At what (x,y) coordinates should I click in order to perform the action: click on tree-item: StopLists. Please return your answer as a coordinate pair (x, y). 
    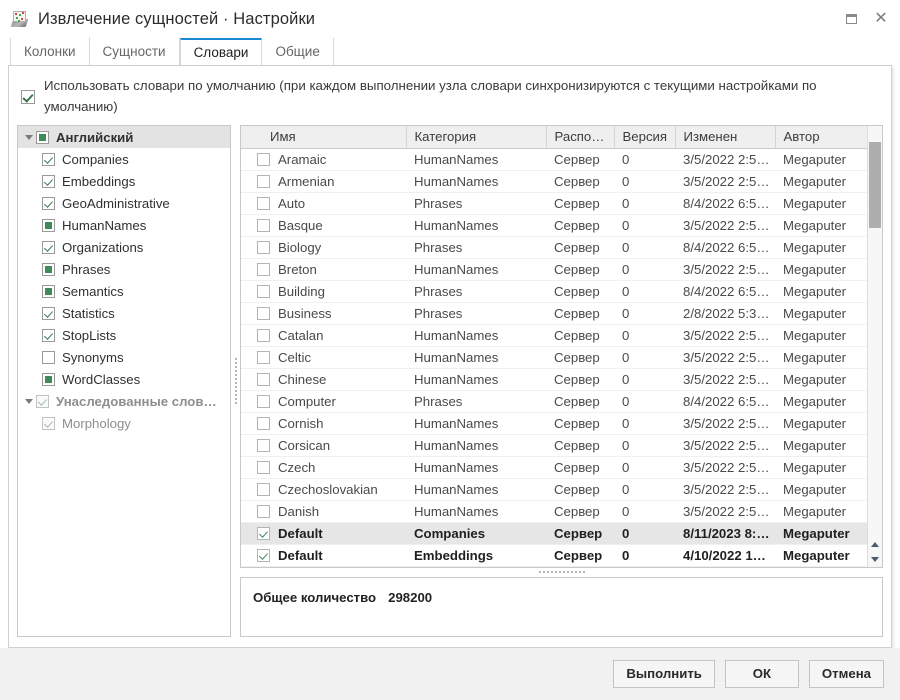
    Looking at the image, I should click on (124, 335).